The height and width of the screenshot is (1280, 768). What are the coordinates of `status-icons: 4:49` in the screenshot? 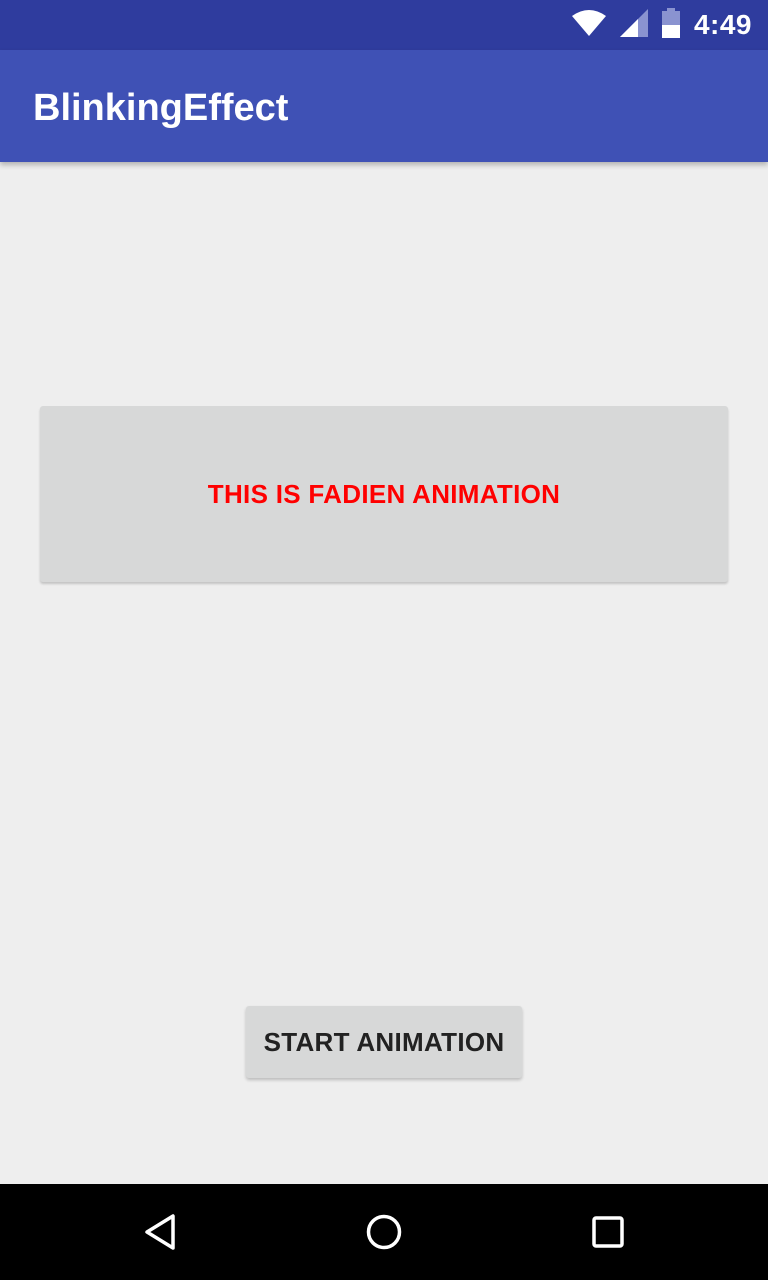 It's located at (661, 25).